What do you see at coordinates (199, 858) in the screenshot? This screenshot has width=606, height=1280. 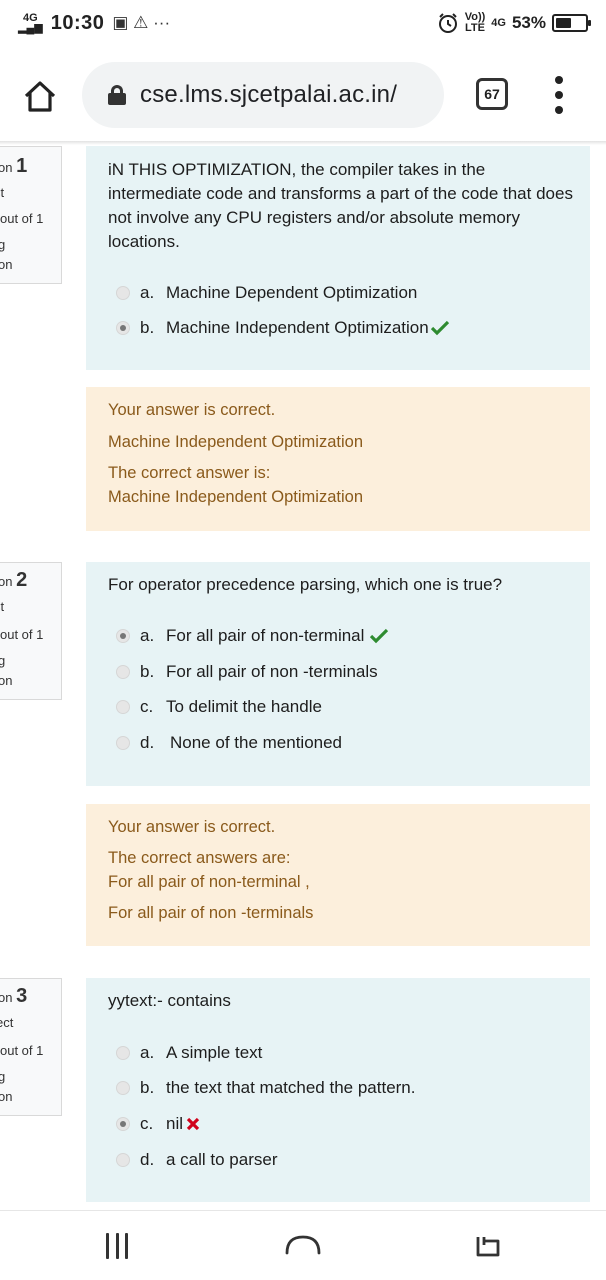 I see `feedback-line: The correct answers are:` at bounding box center [199, 858].